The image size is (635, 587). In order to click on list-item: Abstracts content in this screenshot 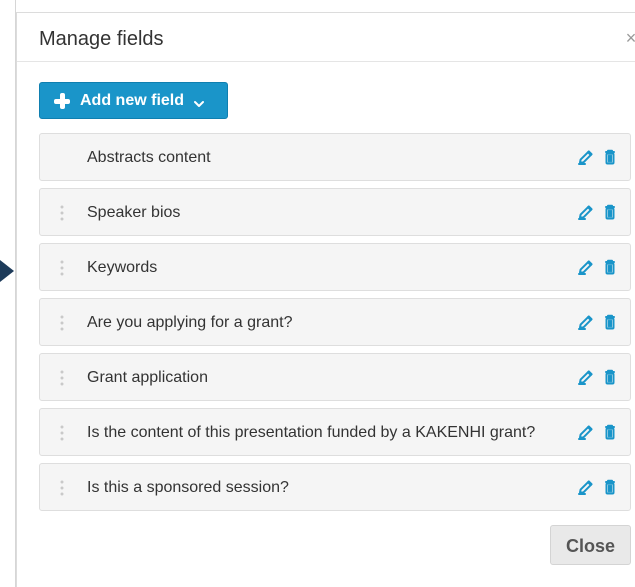, I will do `click(335, 157)`.